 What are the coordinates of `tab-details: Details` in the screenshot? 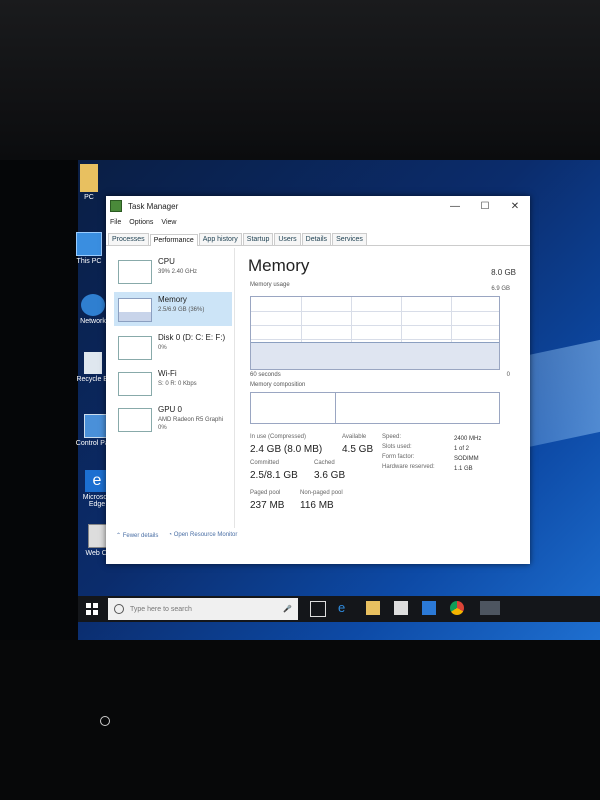 It's located at (316, 239).